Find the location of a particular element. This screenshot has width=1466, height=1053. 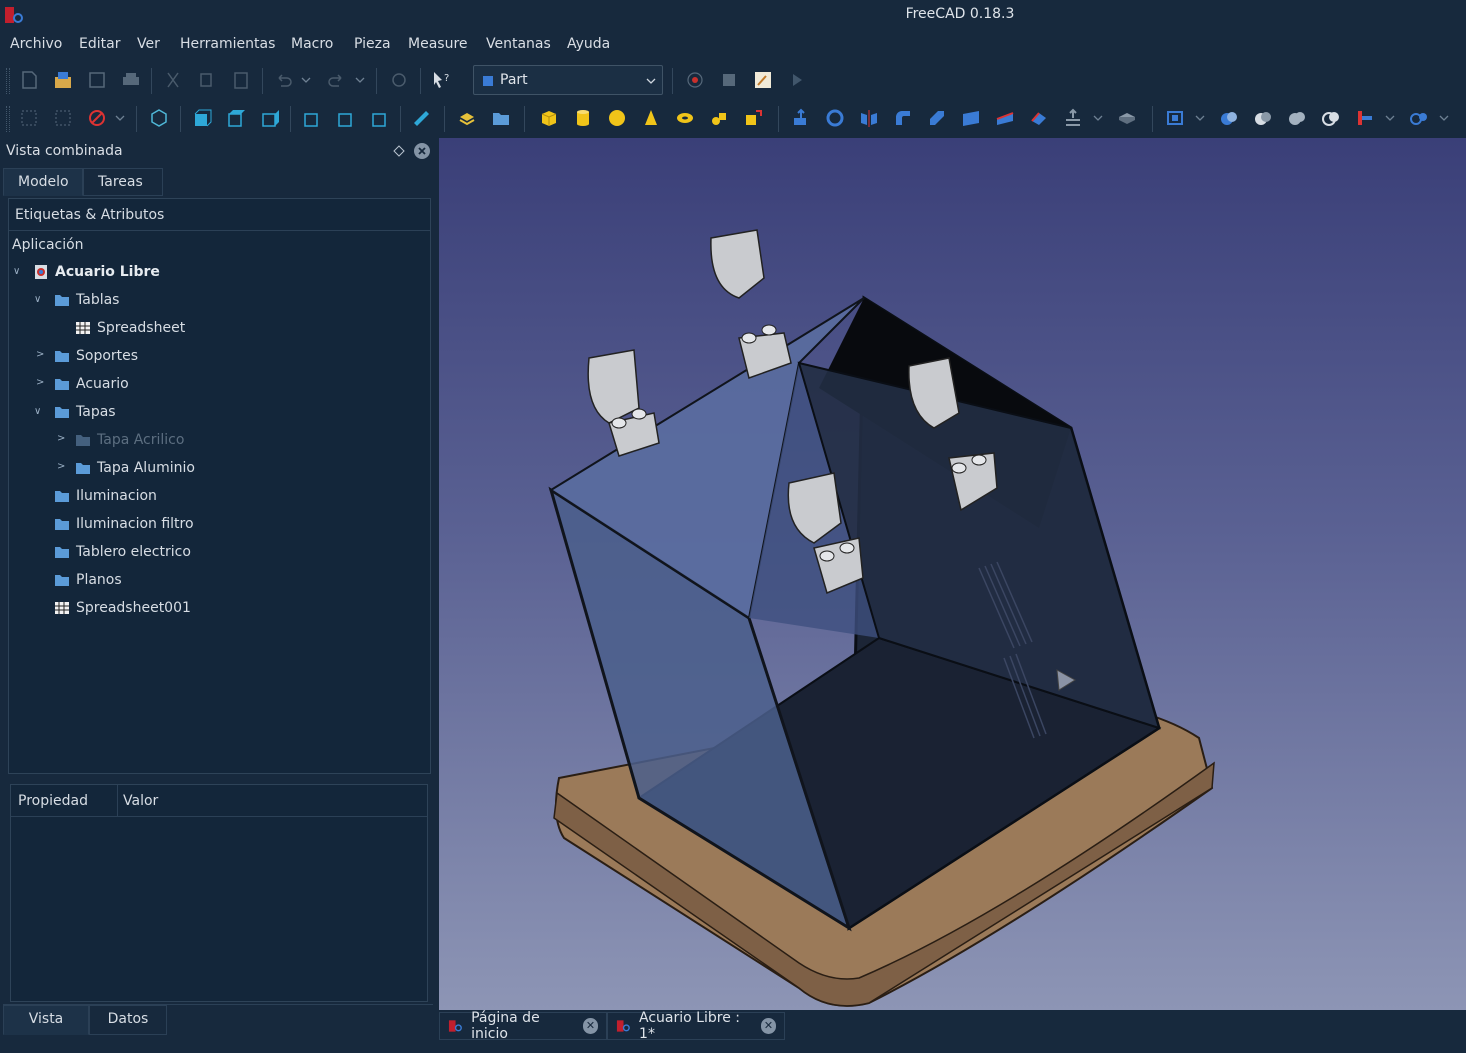

create-group-icon is located at coordinates (501, 118).